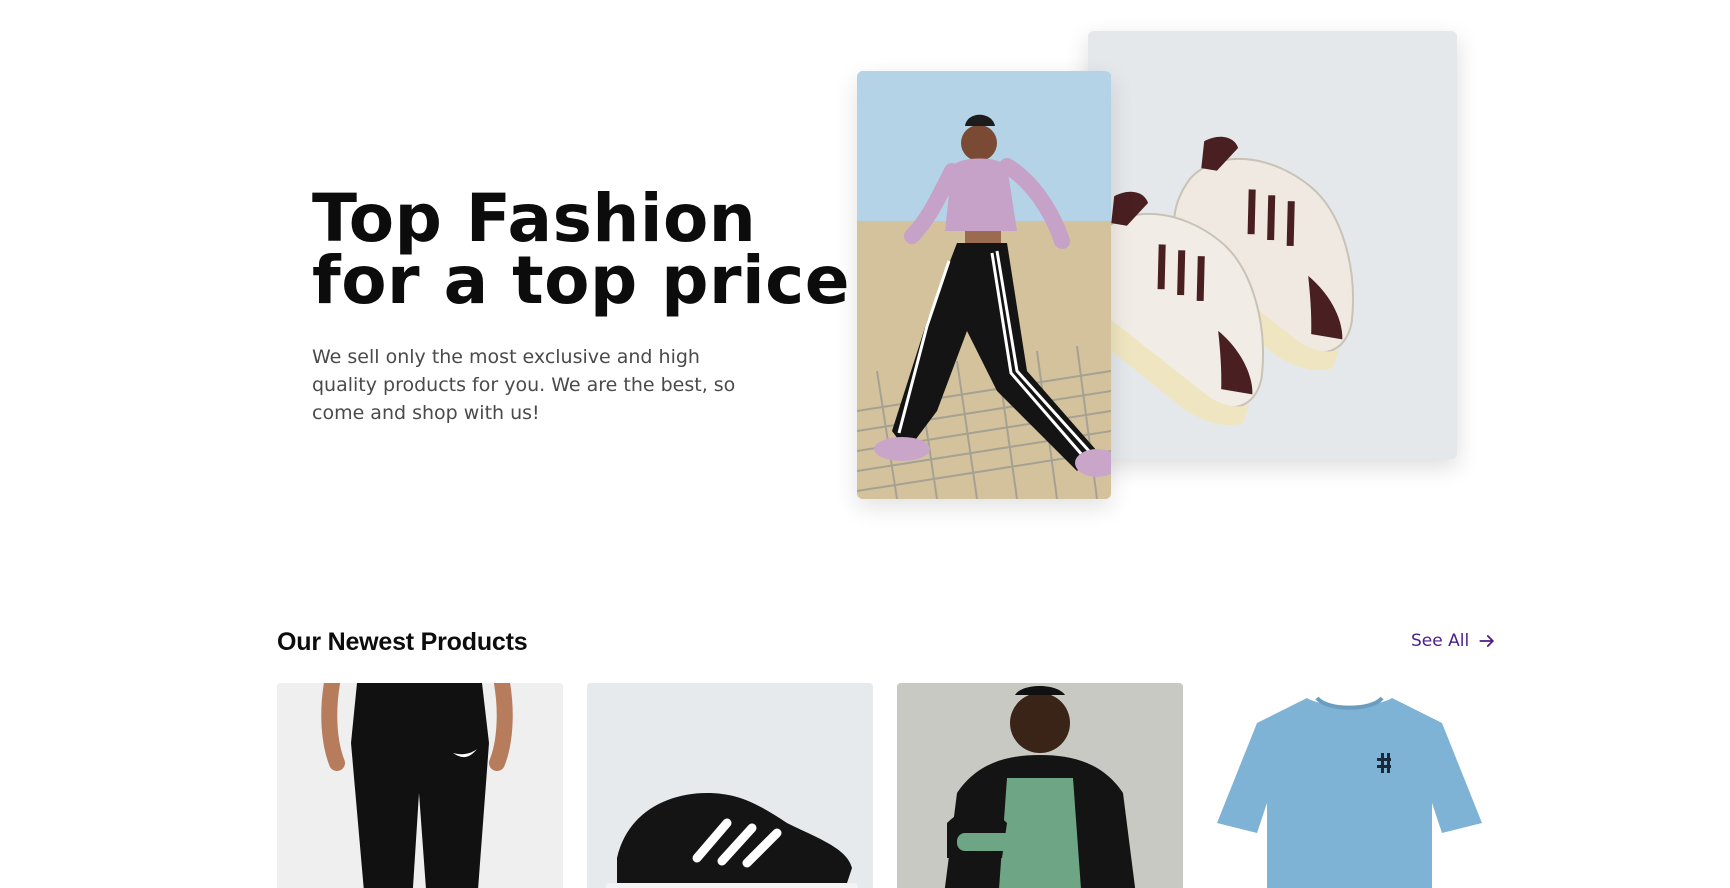 The image size is (1730, 888). I want to click on product-image-tshirt, so click(1350, 785).